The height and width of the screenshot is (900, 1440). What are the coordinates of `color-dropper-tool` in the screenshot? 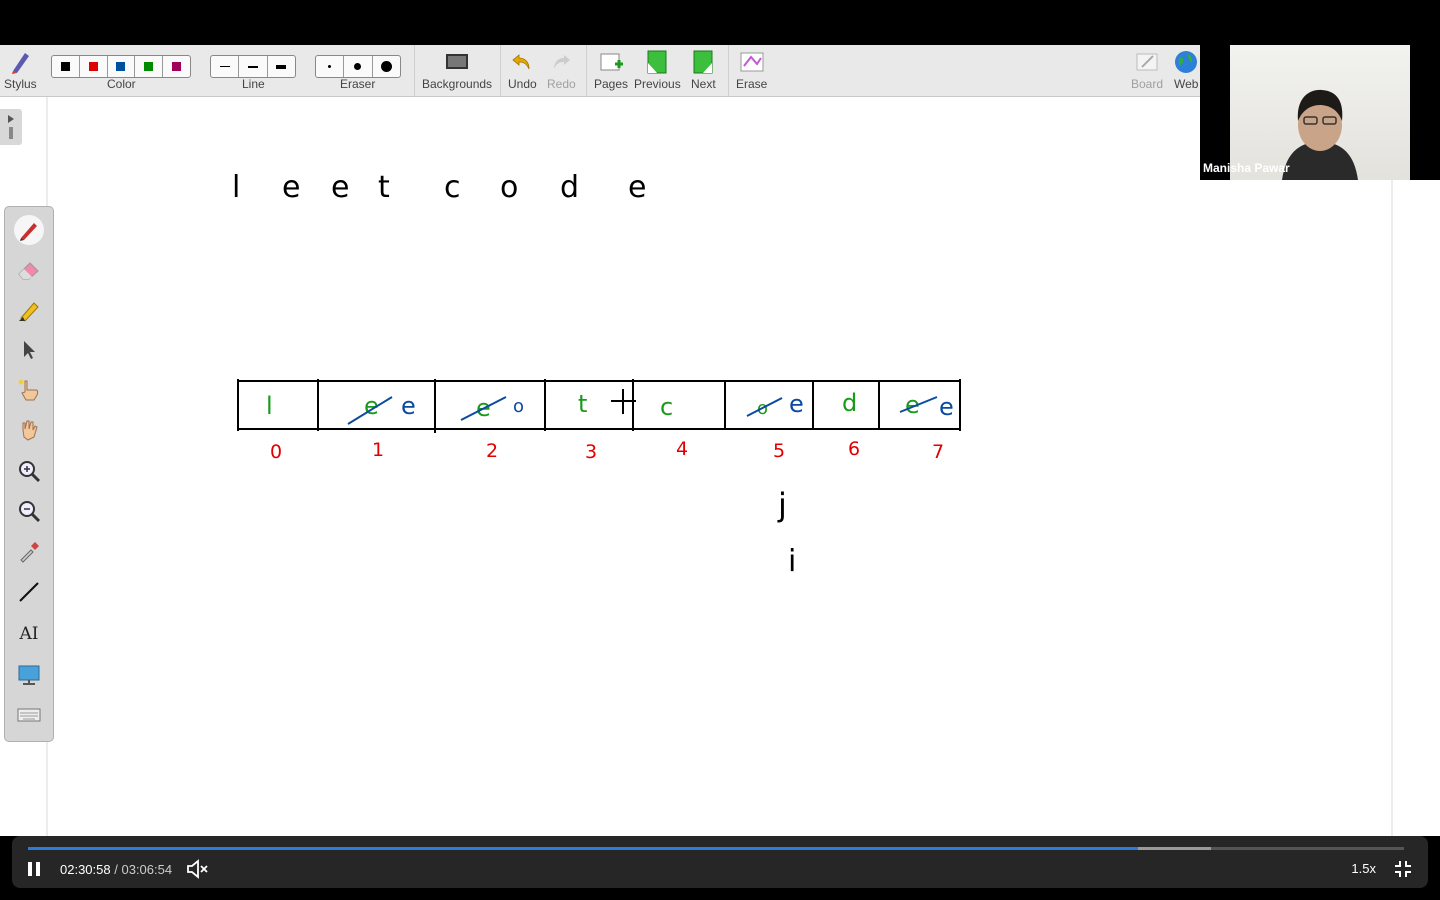 It's located at (29, 552).